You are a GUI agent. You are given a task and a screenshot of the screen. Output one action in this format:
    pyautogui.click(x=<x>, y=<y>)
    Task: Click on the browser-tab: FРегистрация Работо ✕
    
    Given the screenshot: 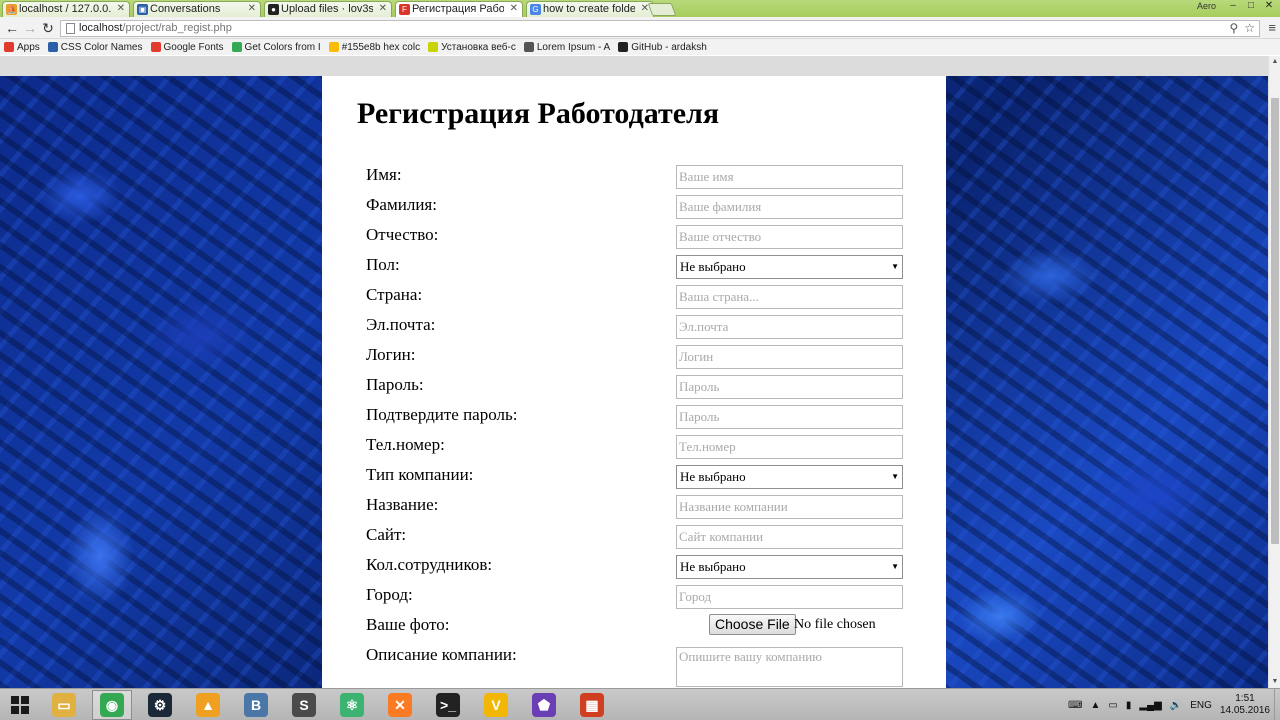 What is the action you would take?
    pyautogui.click(x=459, y=9)
    